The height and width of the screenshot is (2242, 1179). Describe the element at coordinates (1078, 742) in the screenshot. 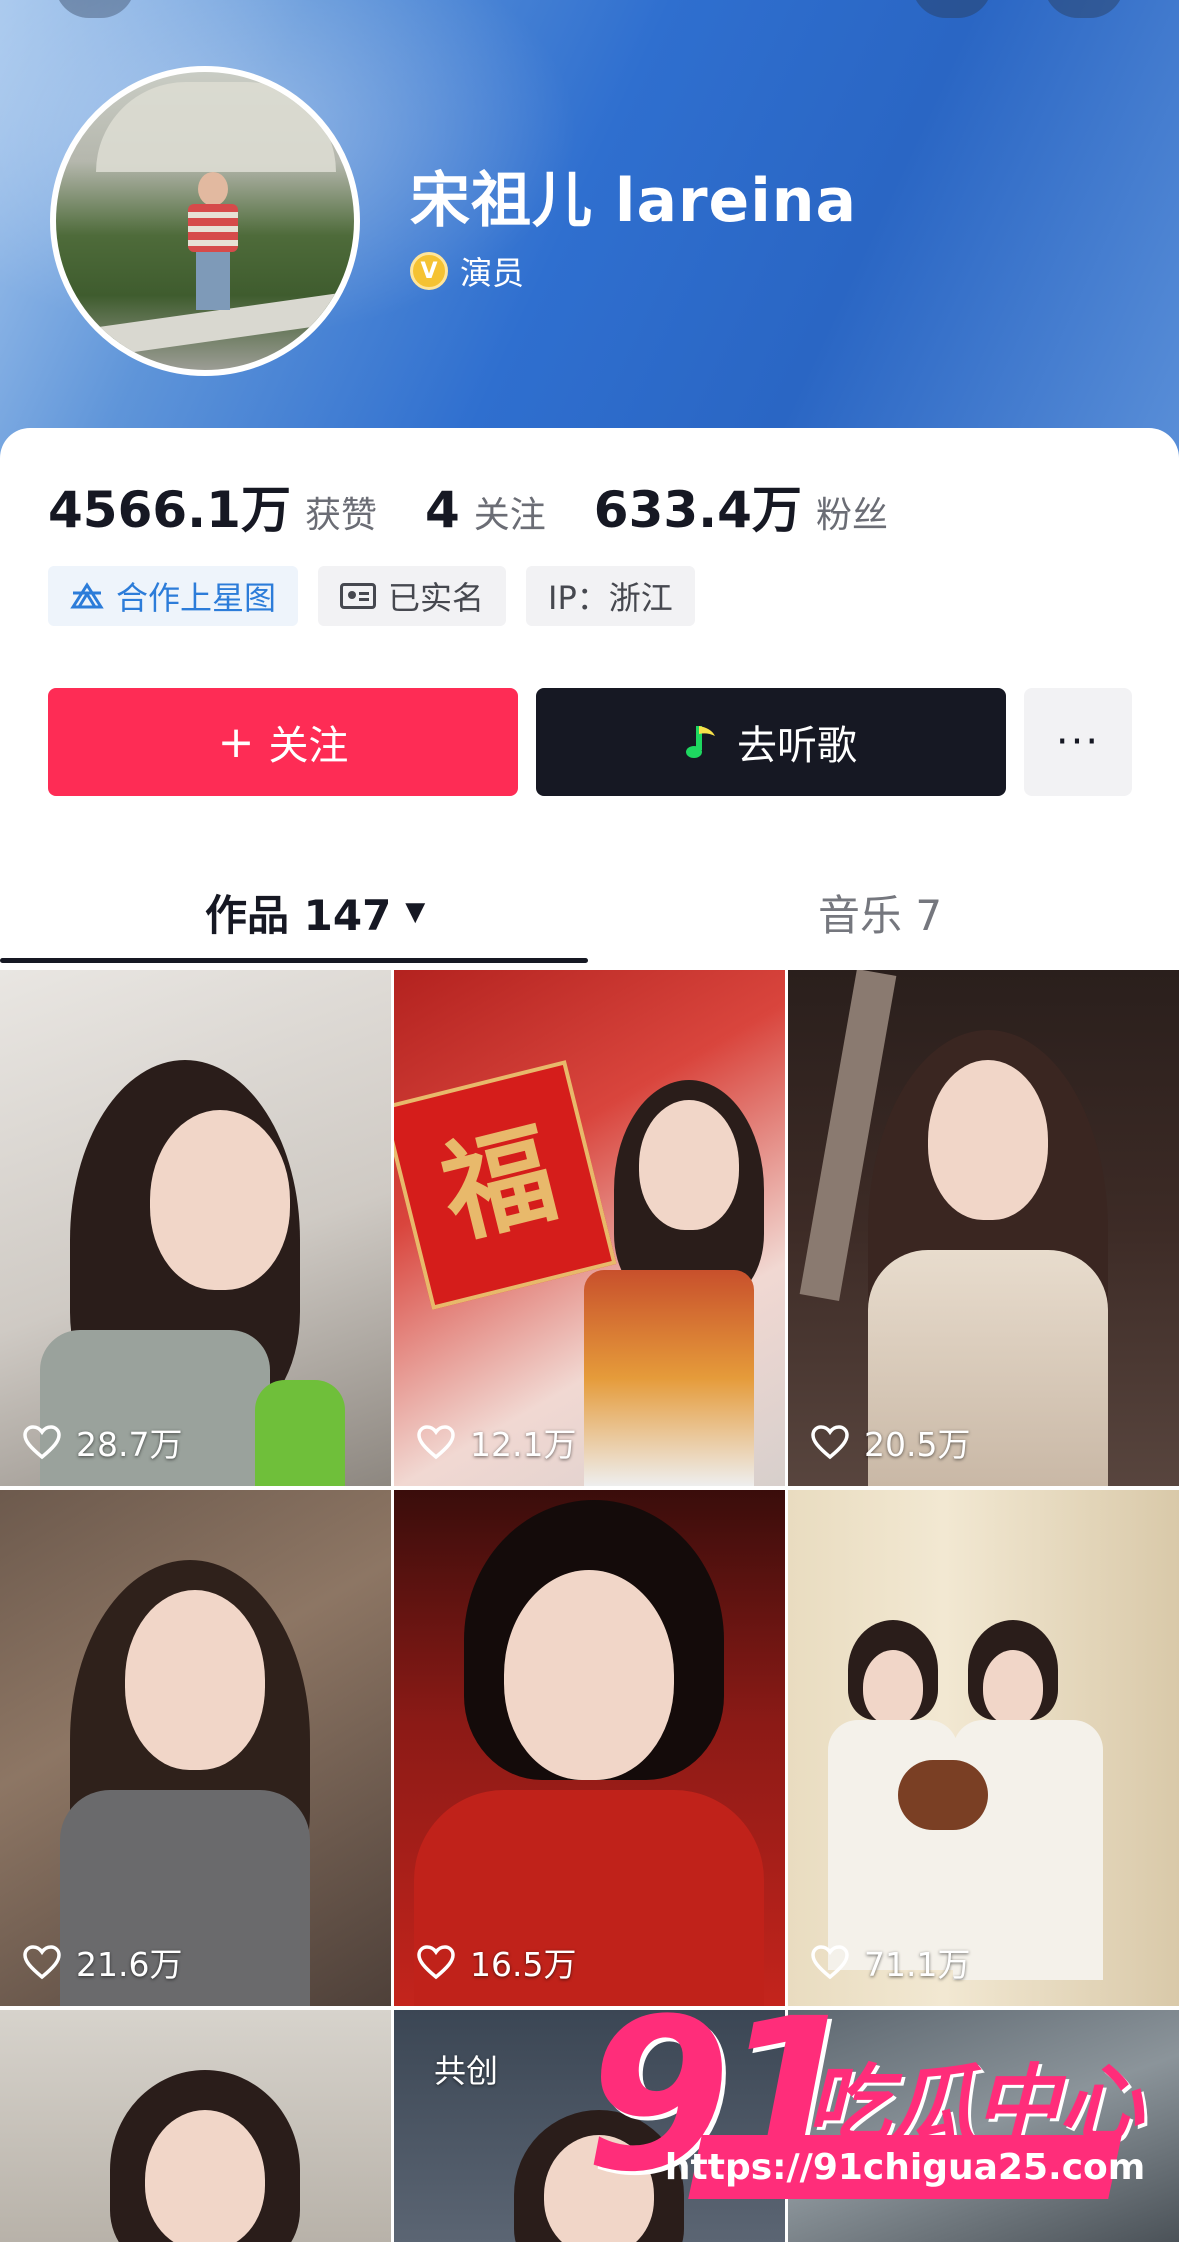

I see `more-options-button: ···` at that location.